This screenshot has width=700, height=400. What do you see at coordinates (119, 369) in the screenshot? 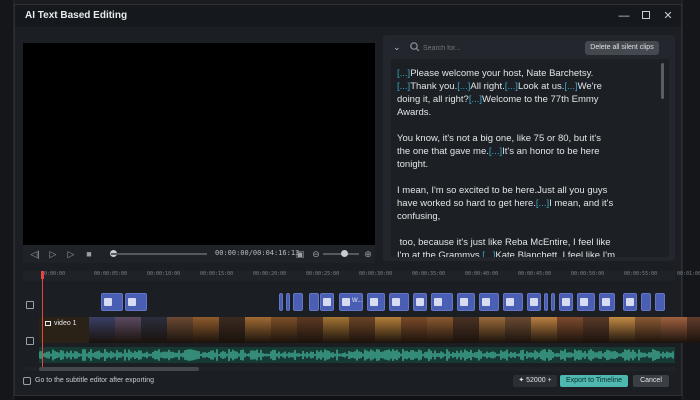
I see `timeline-scrollbar-thumb` at bounding box center [119, 369].